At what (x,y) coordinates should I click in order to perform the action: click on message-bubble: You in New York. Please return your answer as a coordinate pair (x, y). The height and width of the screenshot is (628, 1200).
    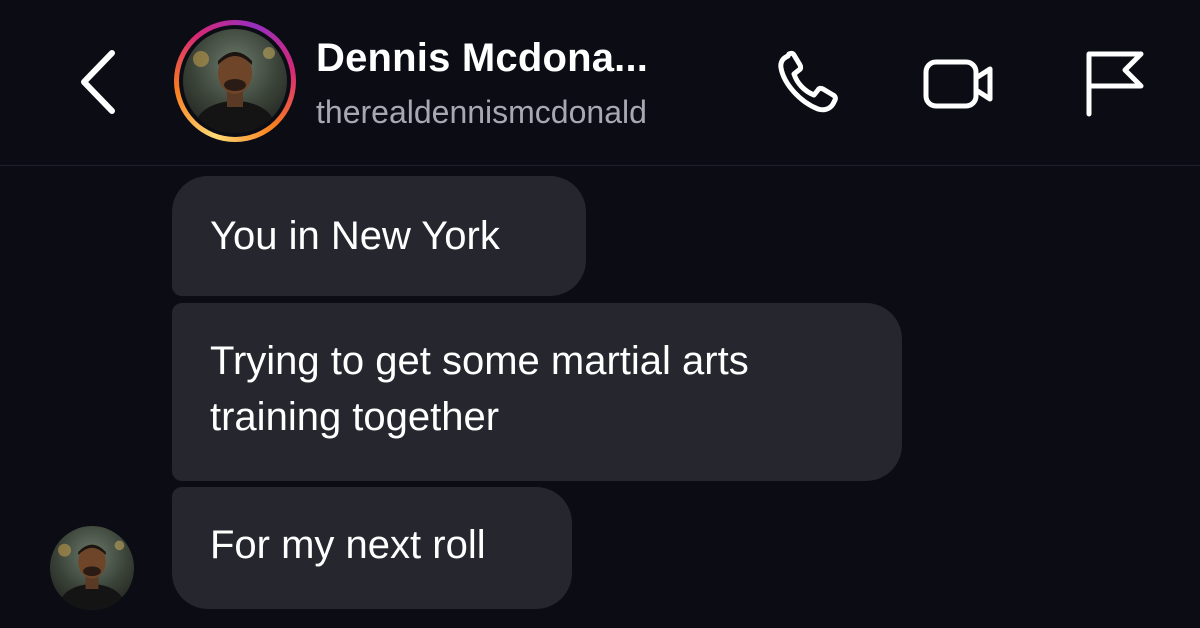
    Looking at the image, I should click on (379, 236).